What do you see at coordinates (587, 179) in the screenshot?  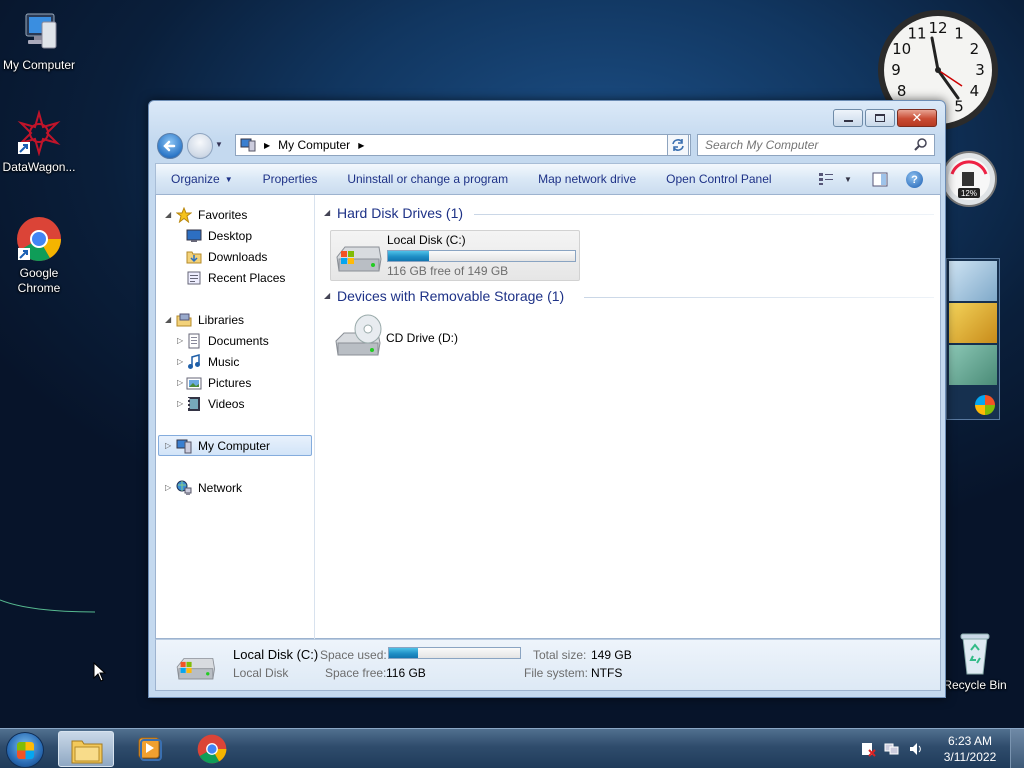 I see `map-network-drive-button: Map network drive` at bounding box center [587, 179].